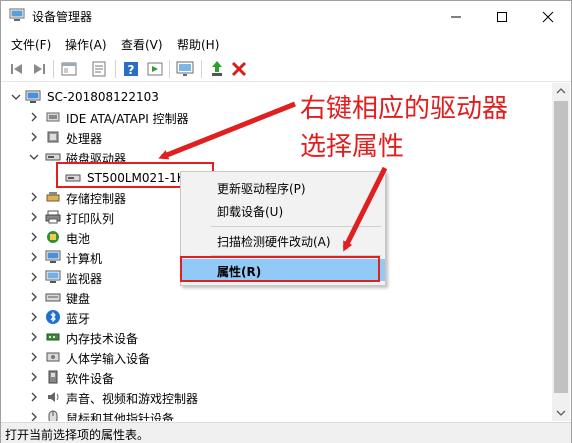 The image size is (572, 443). I want to click on toolbar: ?, so click(286, 68).